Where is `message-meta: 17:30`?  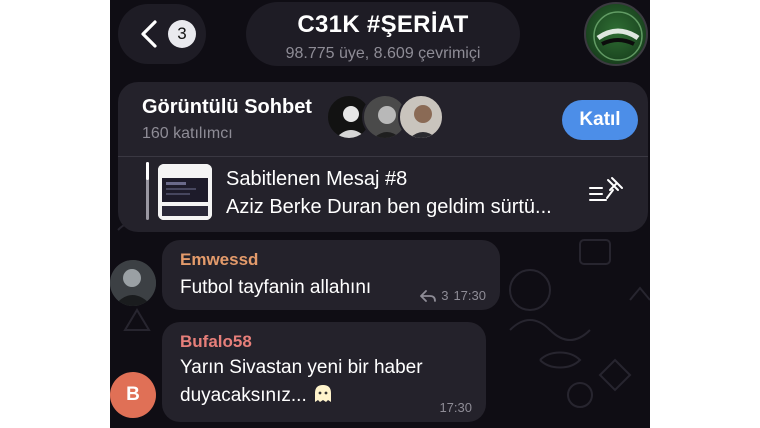
message-meta: 17:30 is located at coordinates (455, 407).